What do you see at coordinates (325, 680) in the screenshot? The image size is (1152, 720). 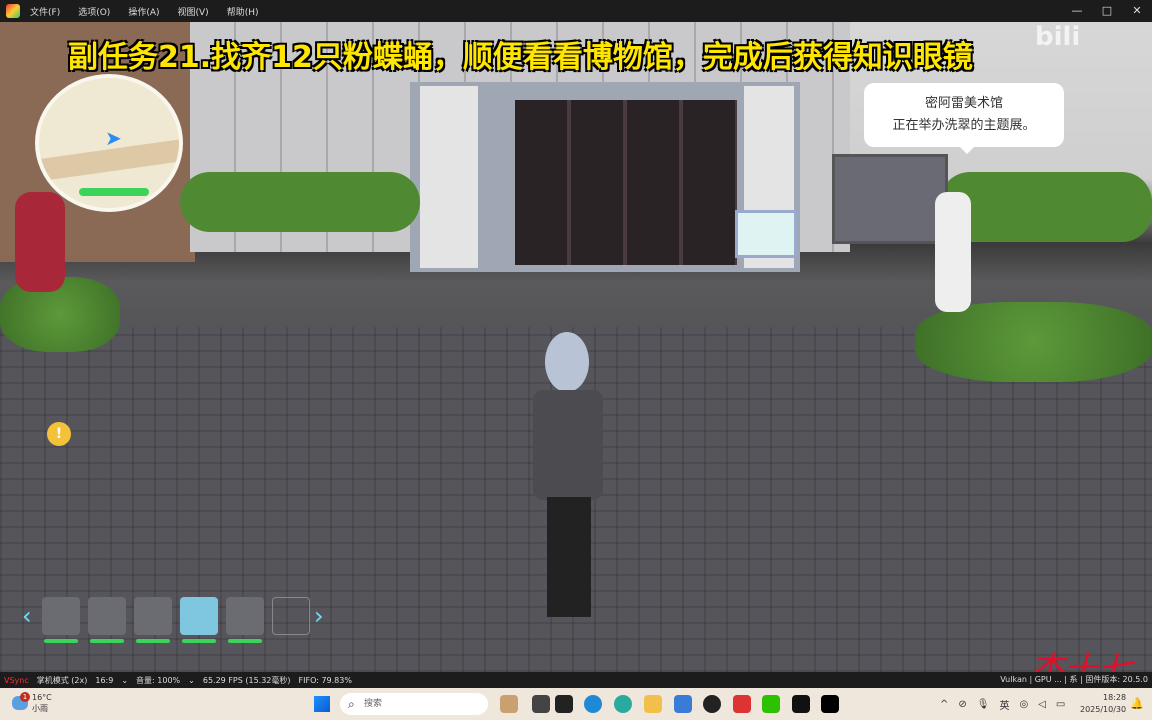 I see `fifo: FIFO: 79.83%` at bounding box center [325, 680].